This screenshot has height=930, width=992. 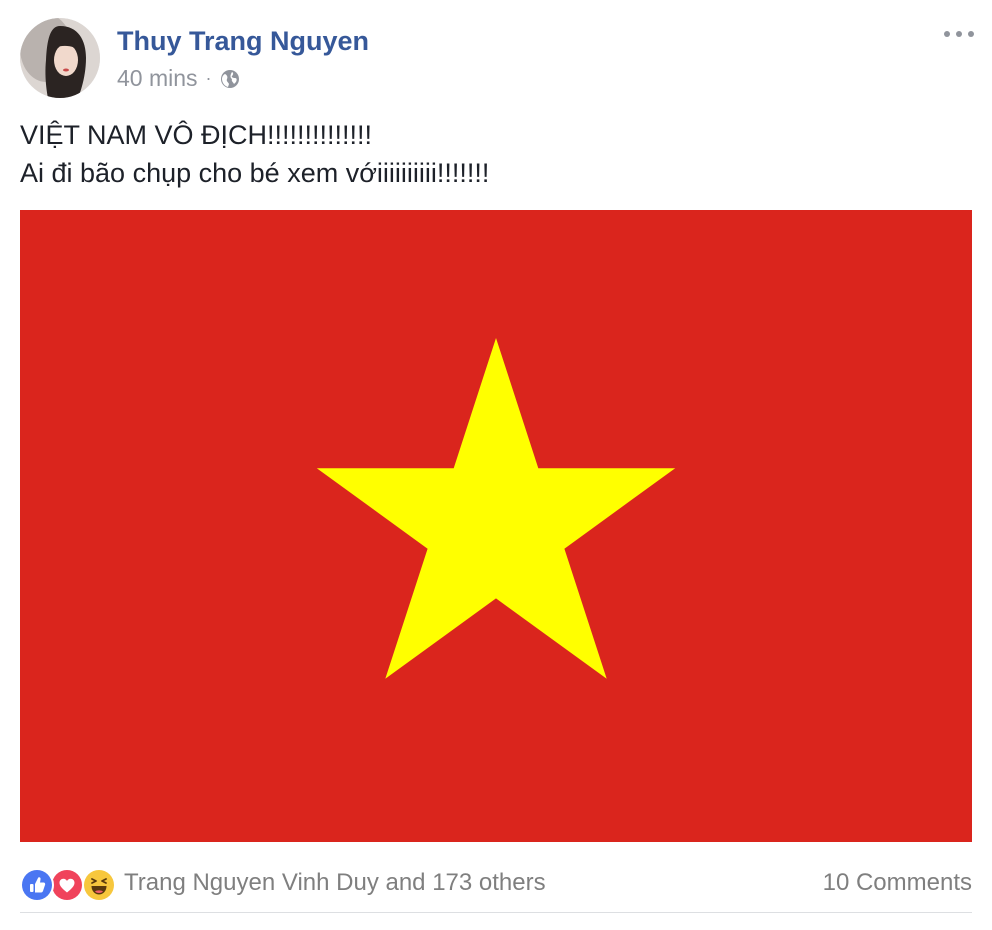 What do you see at coordinates (897, 883) in the screenshot?
I see `comments-count-link: 10 Comments` at bounding box center [897, 883].